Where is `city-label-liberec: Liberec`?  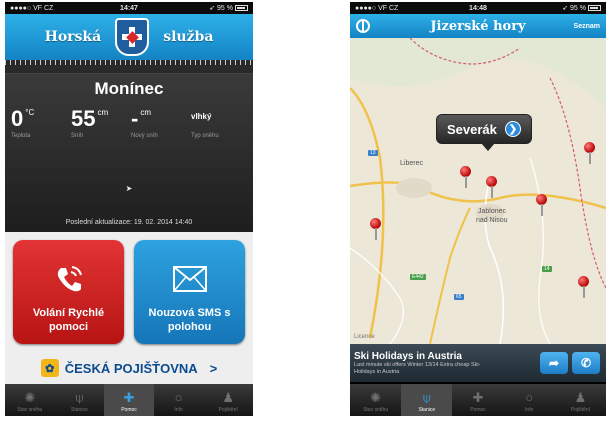
city-label-liberec: Liberec is located at coordinates (411, 163).